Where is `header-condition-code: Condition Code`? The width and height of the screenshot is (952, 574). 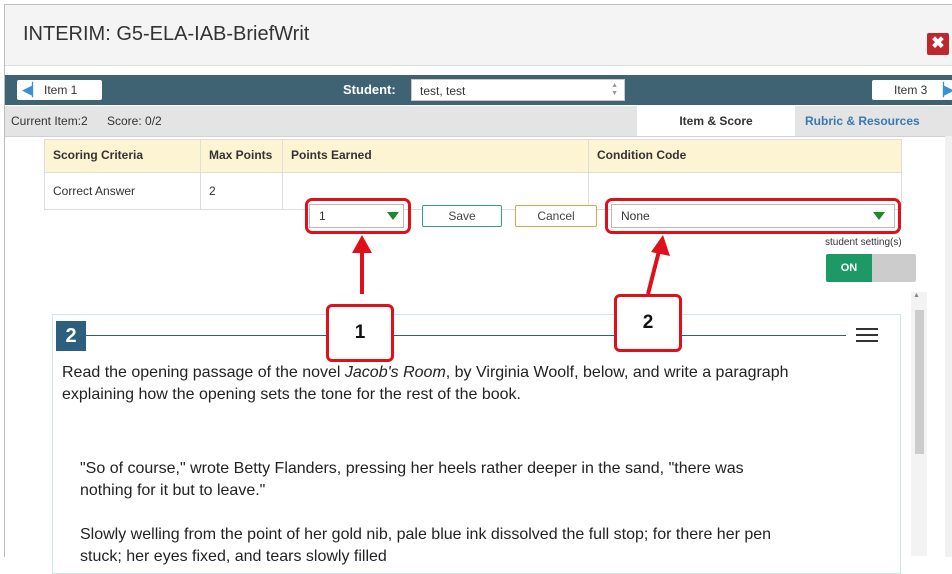
header-condition-code: Condition Code is located at coordinates (745, 156).